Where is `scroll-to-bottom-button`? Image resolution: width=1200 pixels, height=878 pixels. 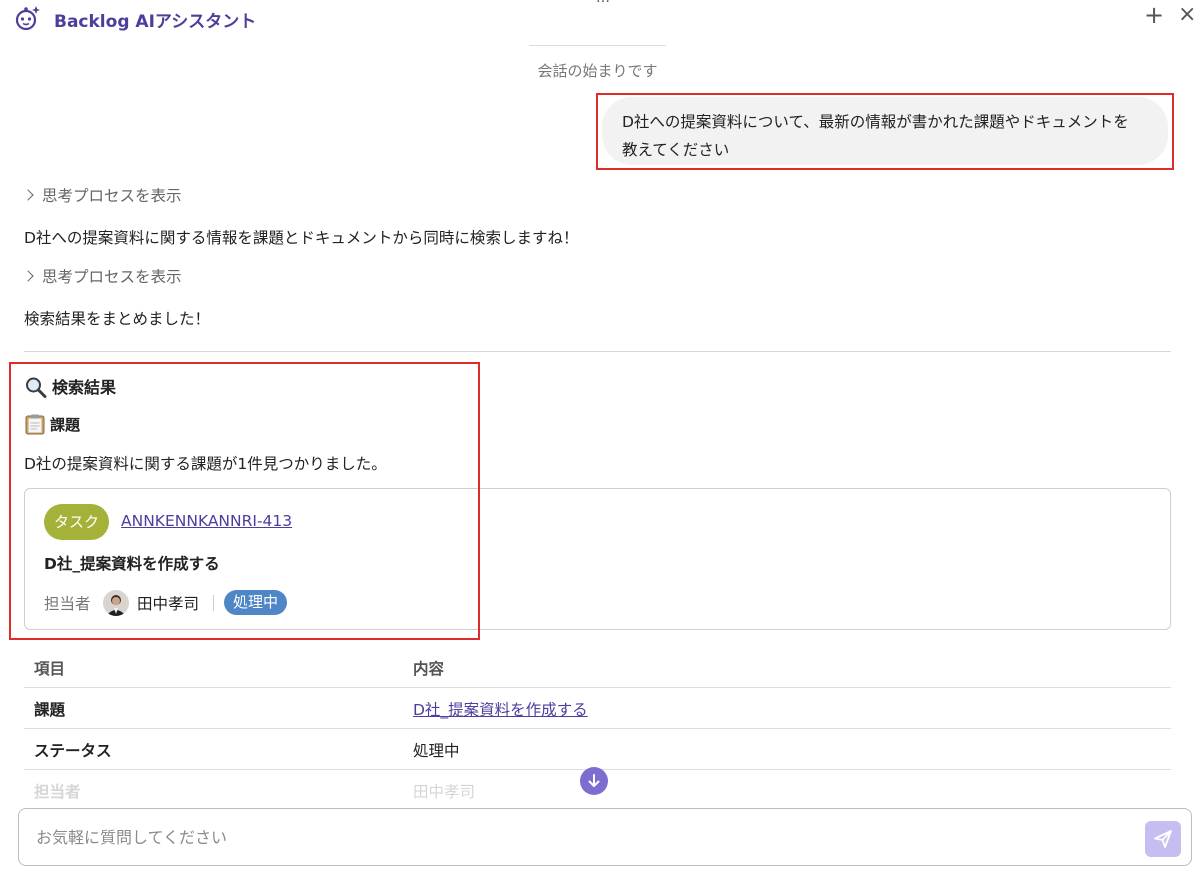 scroll-to-bottom-button is located at coordinates (594, 781).